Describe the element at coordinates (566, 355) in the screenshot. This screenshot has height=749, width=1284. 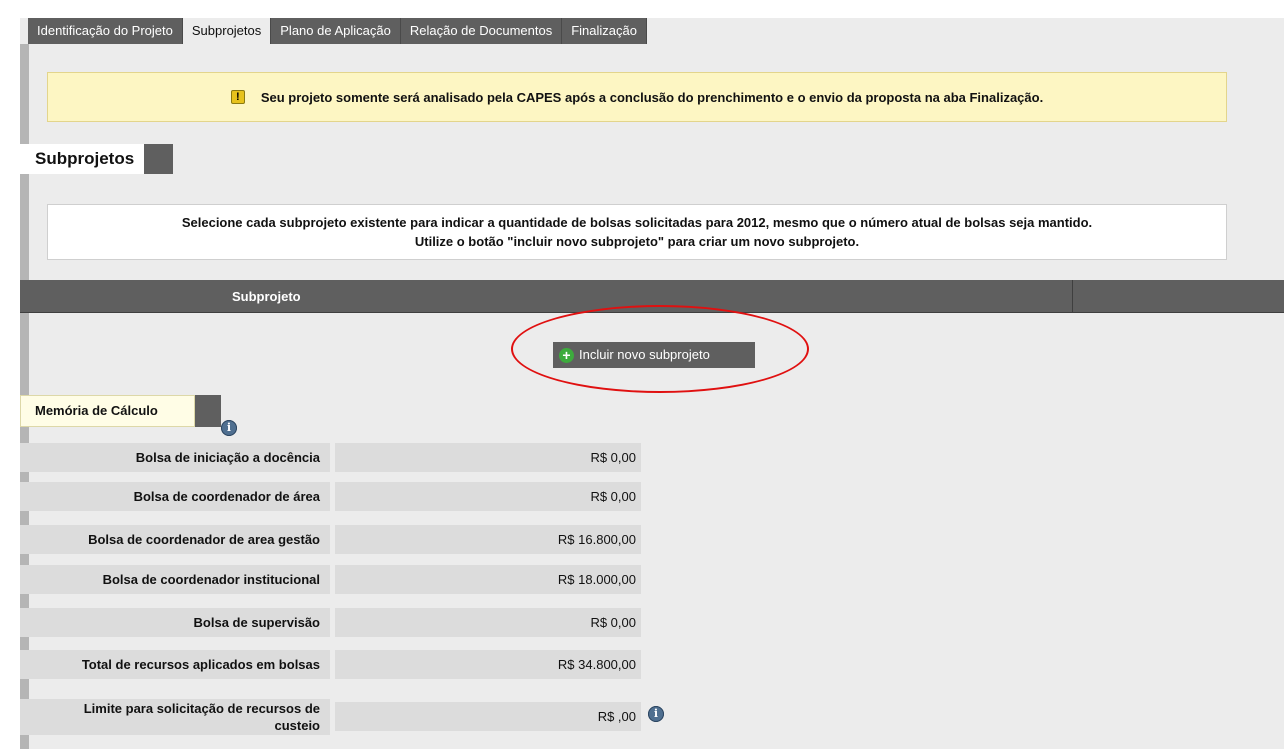
I see `plus-icon: +` at that location.